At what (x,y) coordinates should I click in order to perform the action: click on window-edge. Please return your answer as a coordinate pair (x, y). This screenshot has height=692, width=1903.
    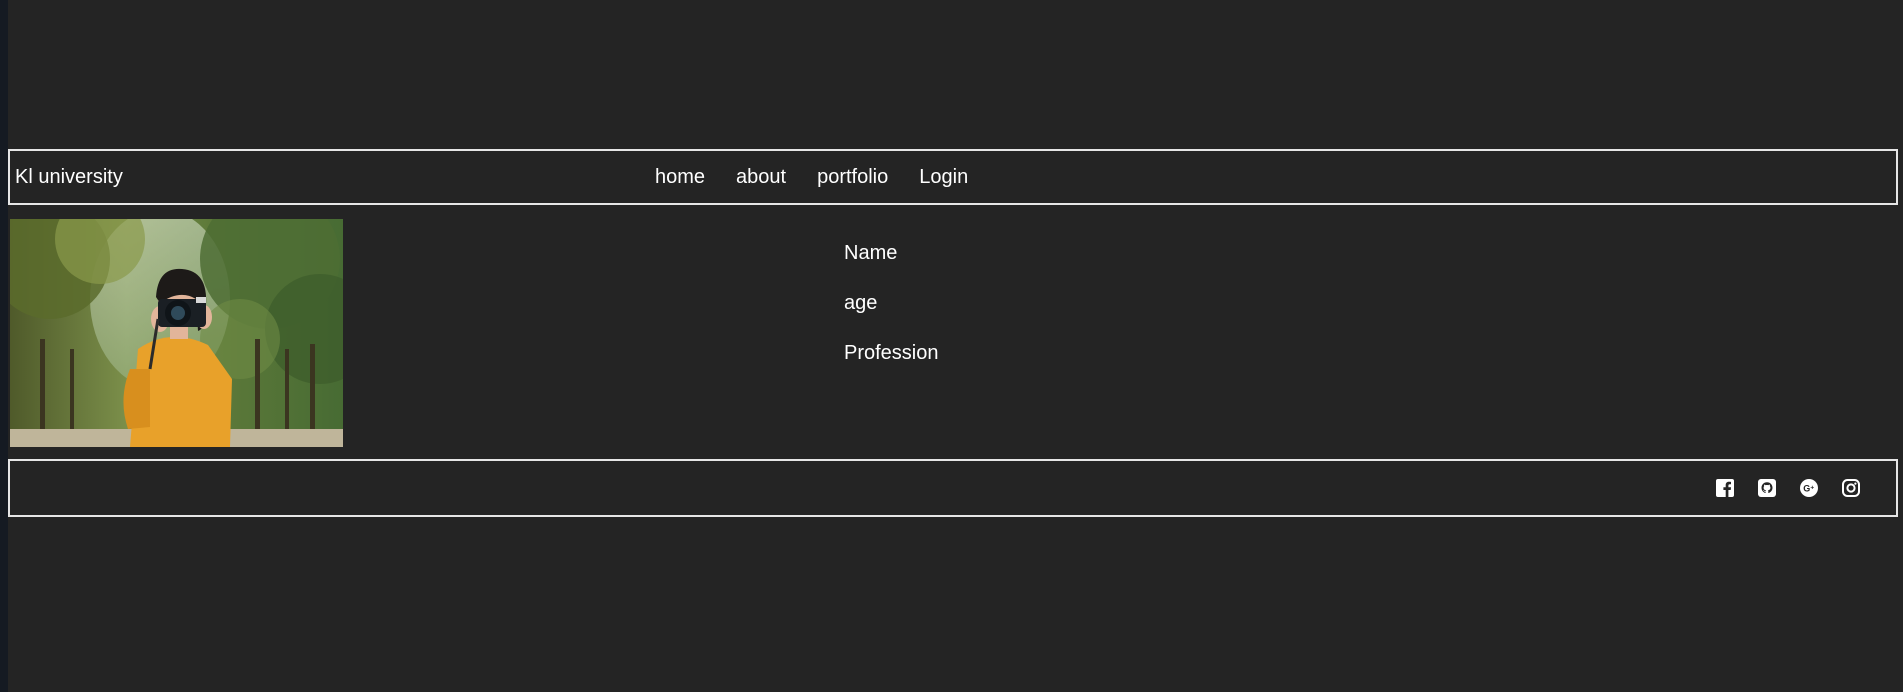
    Looking at the image, I should click on (4, 346).